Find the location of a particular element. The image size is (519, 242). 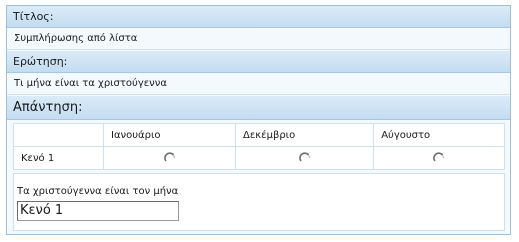

answer-header: Απάντηση: is located at coordinates (258, 108).